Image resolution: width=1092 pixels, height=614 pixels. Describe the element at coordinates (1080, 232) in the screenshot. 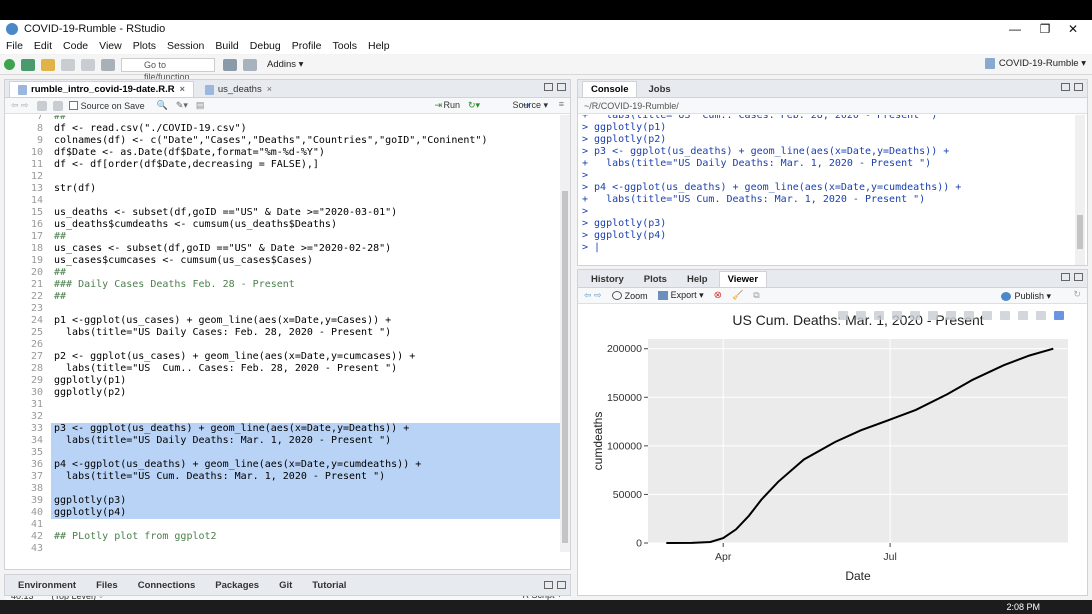

I see `console-scroll-thumb` at that location.